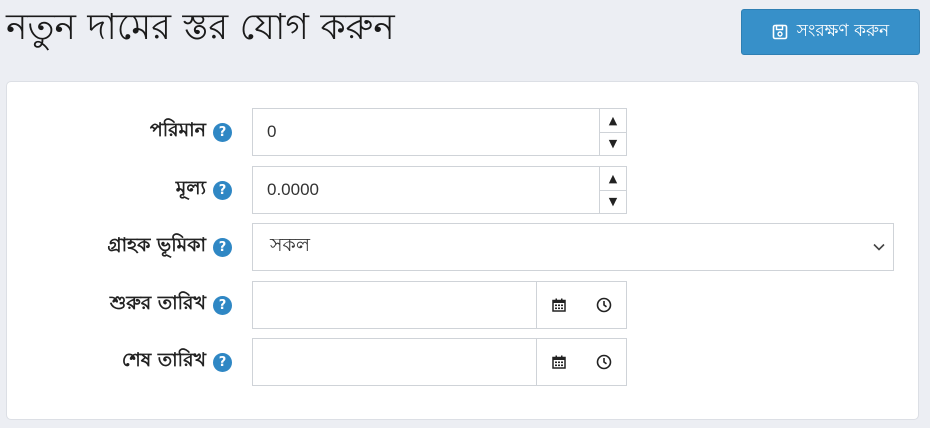  What do you see at coordinates (879, 247) in the screenshot?
I see `chevron-down-icon` at bounding box center [879, 247].